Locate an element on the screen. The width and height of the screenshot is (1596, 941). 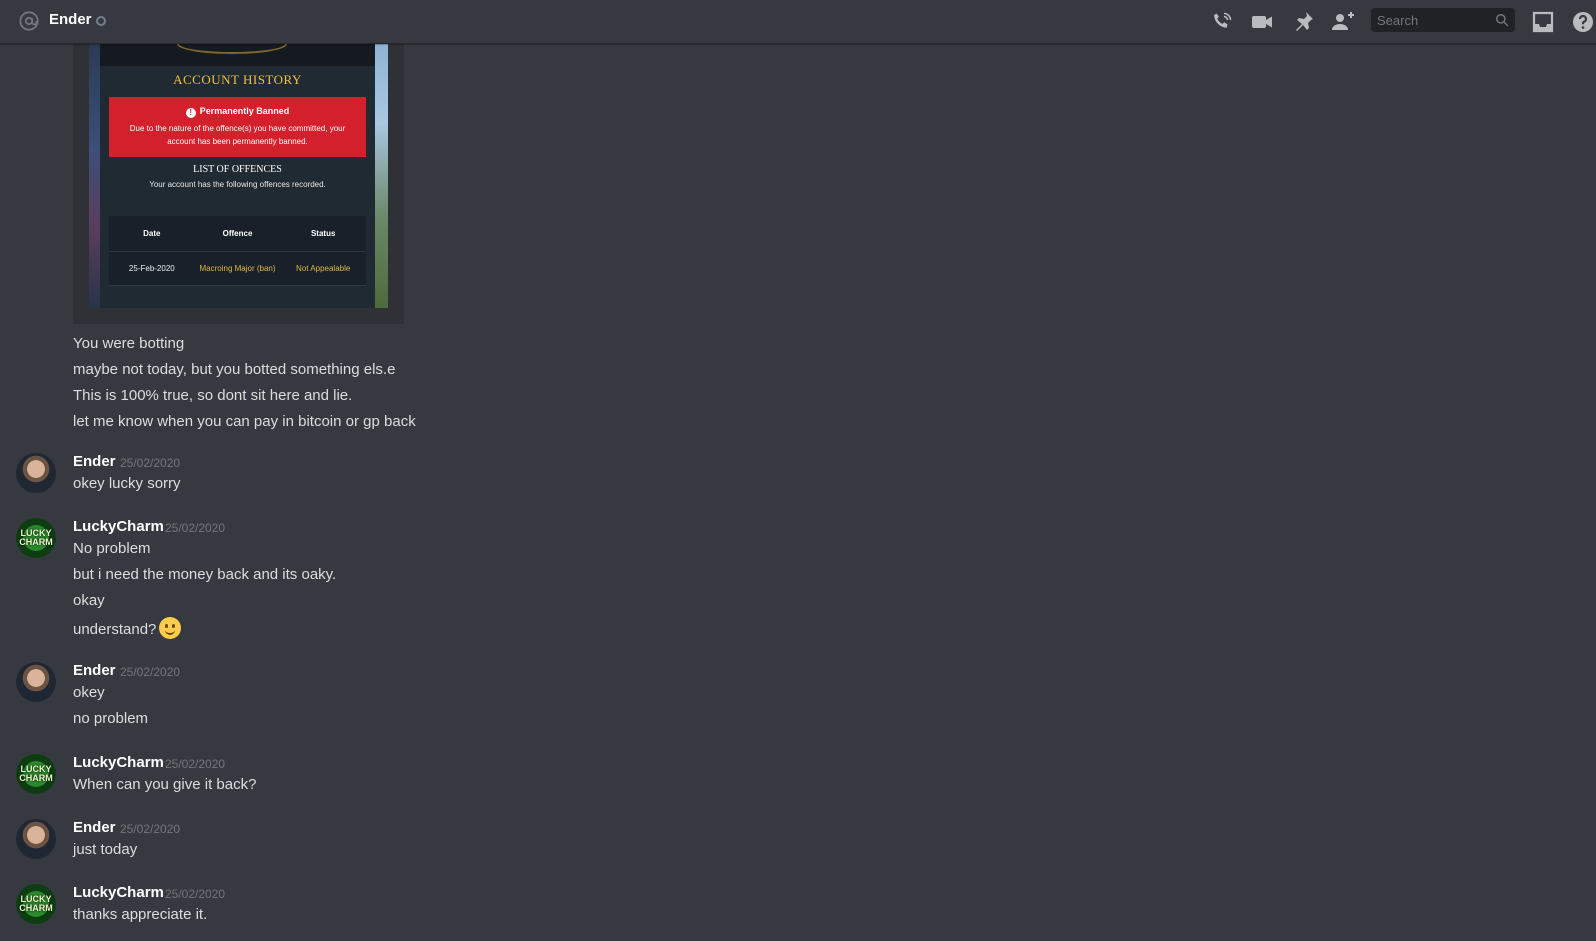
message-text: When can you give it back? is located at coordinates (165, 784).